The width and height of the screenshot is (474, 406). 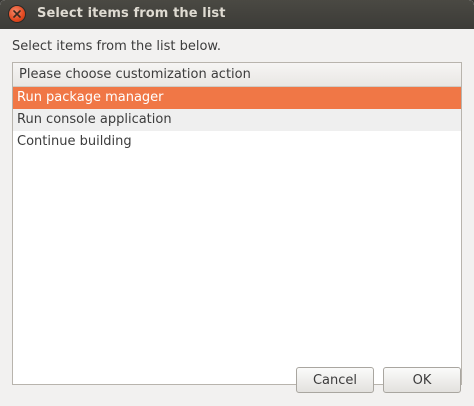 I want to click on ok-button: OK, so click(x=422, y=380).